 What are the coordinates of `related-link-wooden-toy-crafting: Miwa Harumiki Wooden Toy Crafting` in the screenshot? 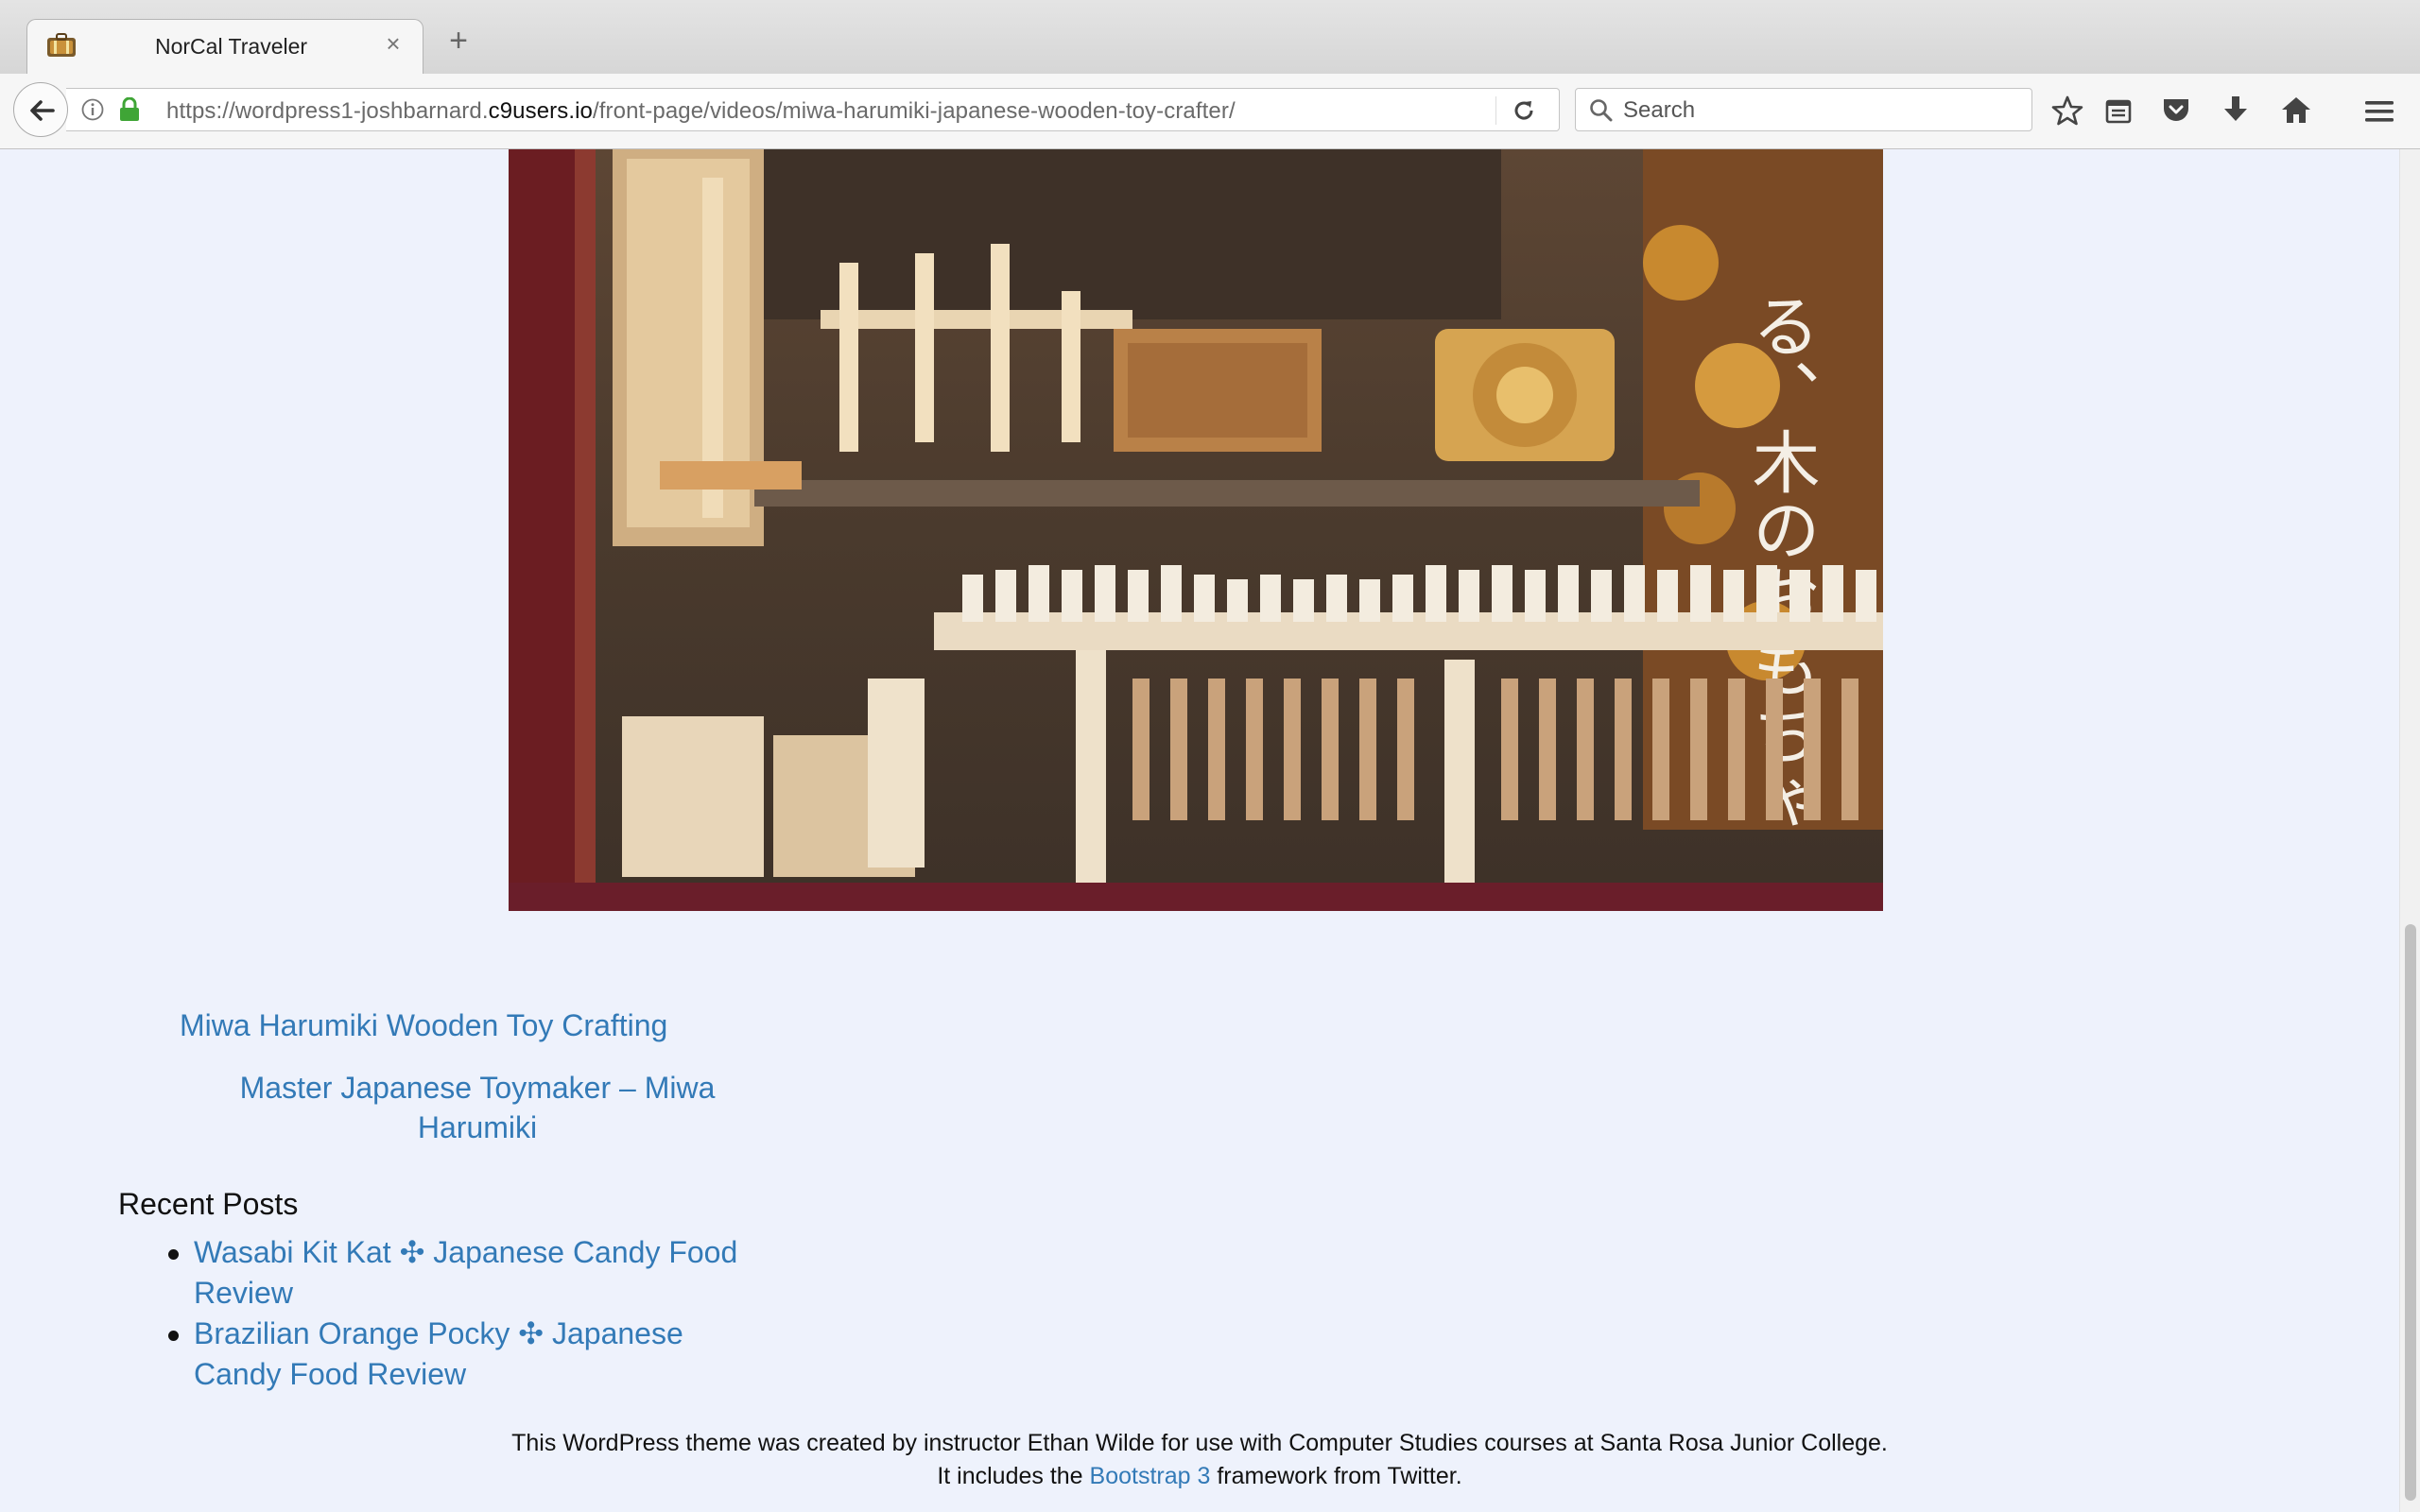 It's located at (423, 1025).